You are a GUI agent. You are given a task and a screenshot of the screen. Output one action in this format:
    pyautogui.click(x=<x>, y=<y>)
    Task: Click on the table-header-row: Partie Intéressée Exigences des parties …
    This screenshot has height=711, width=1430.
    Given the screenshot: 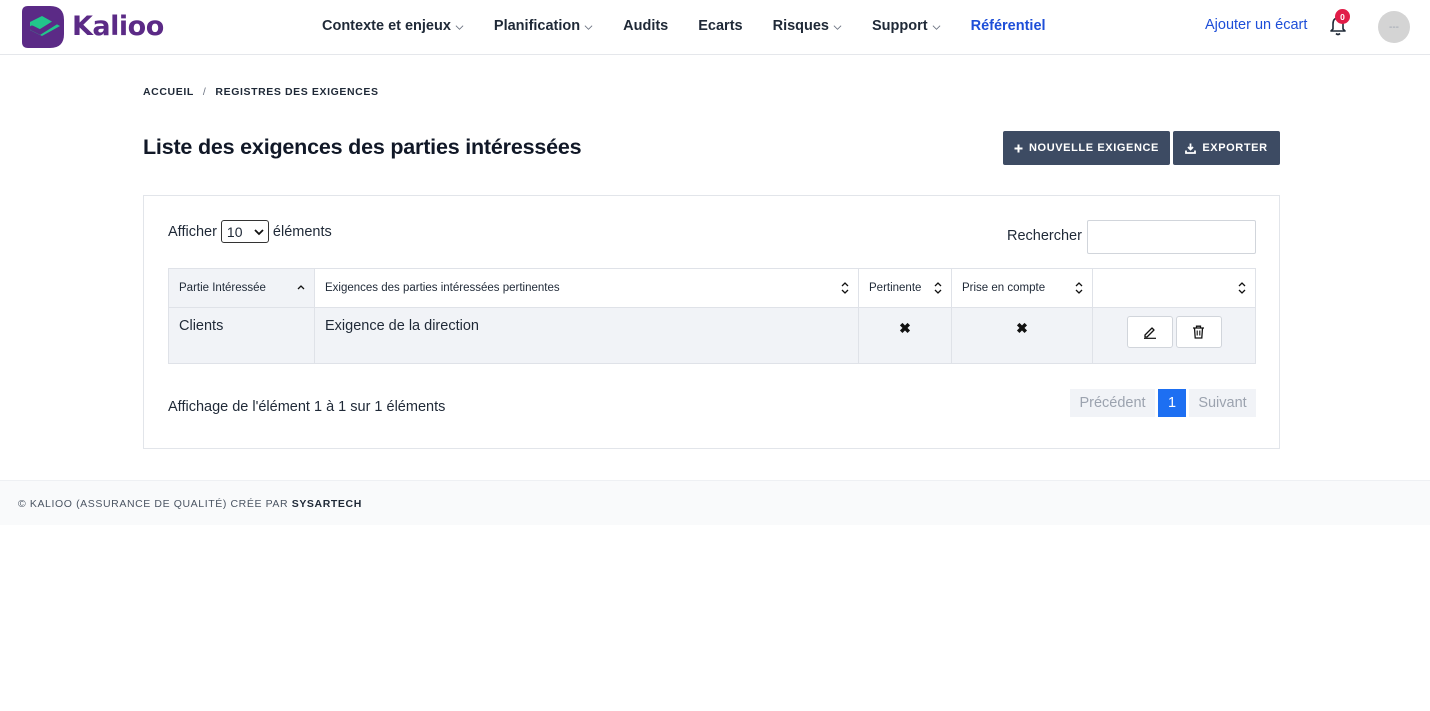 What is the action you would take?
    pyautogui.click(x=712, y=288)
    